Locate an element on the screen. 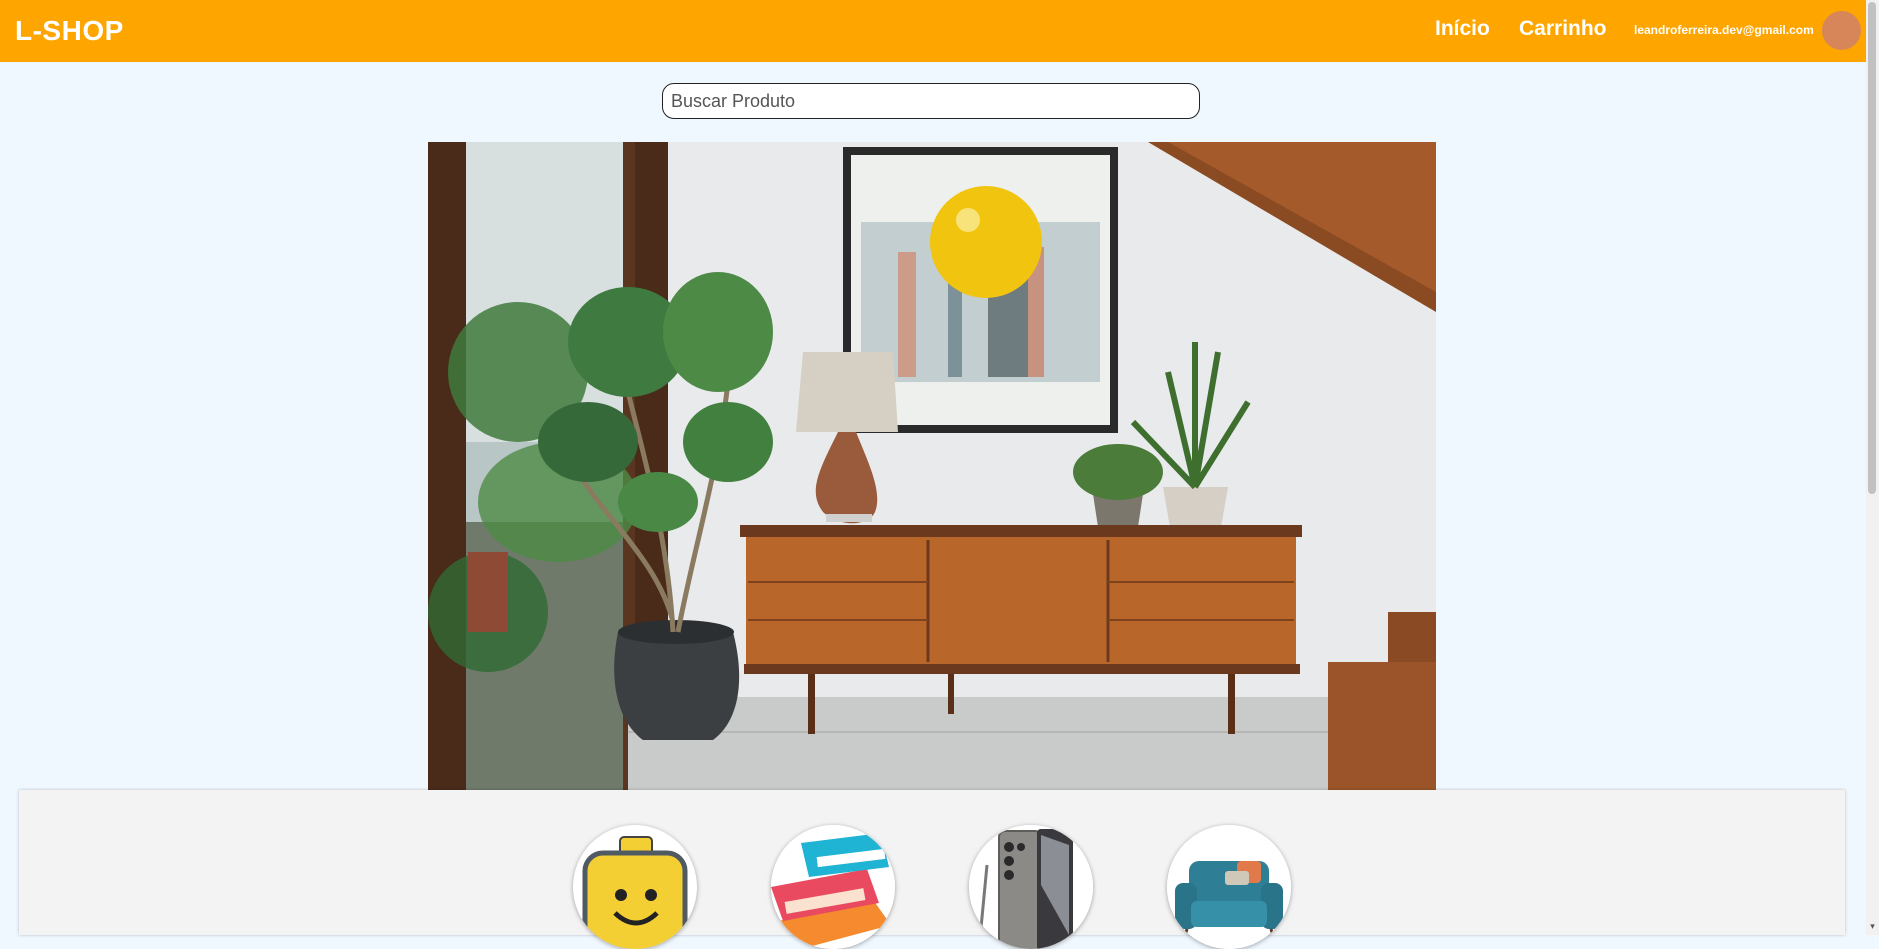 The height and width of the screenshot is (949, 1879). lego-head-icon is located at coordinates (635, 892).